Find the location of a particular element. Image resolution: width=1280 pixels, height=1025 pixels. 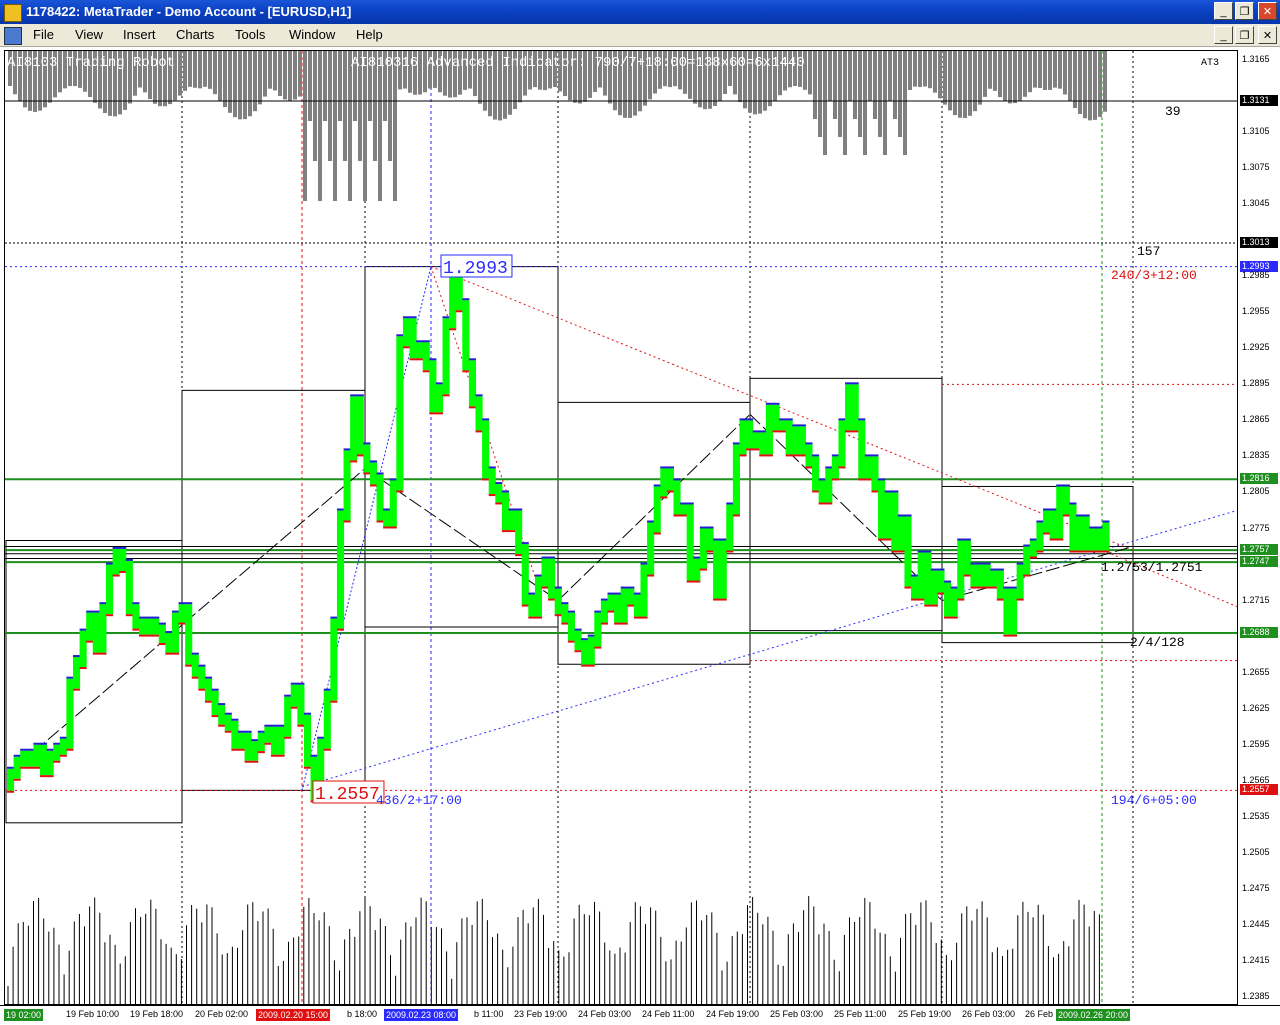

menu-help: Help is located at coordinates (369, 34).